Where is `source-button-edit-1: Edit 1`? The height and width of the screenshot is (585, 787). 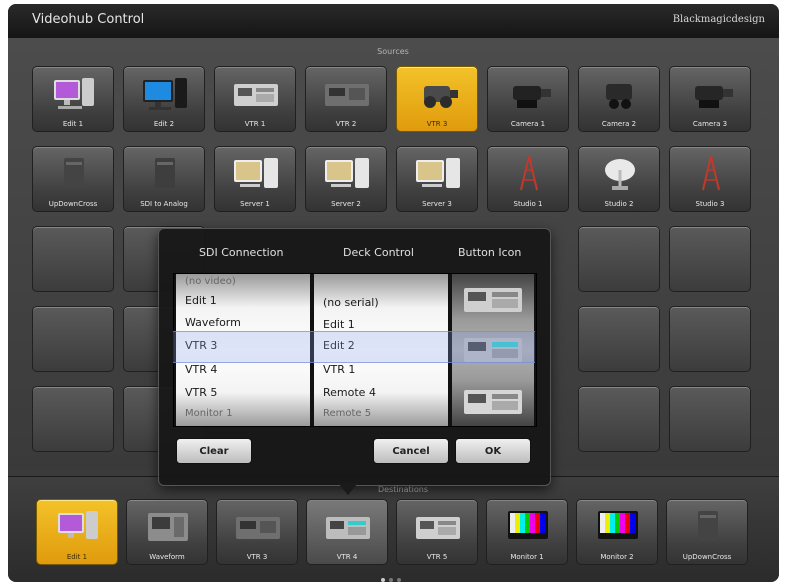
source-button-edit-1: Edit 1 is located at coordinates (73, 99).